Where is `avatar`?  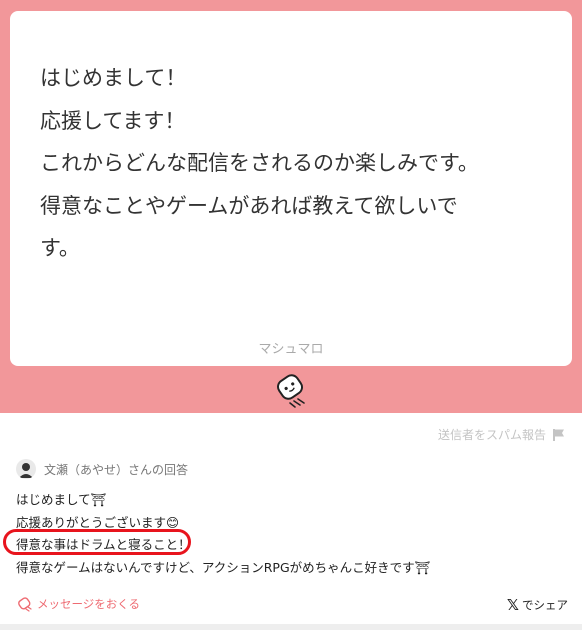 avatar is located at coordinates (26, 469).